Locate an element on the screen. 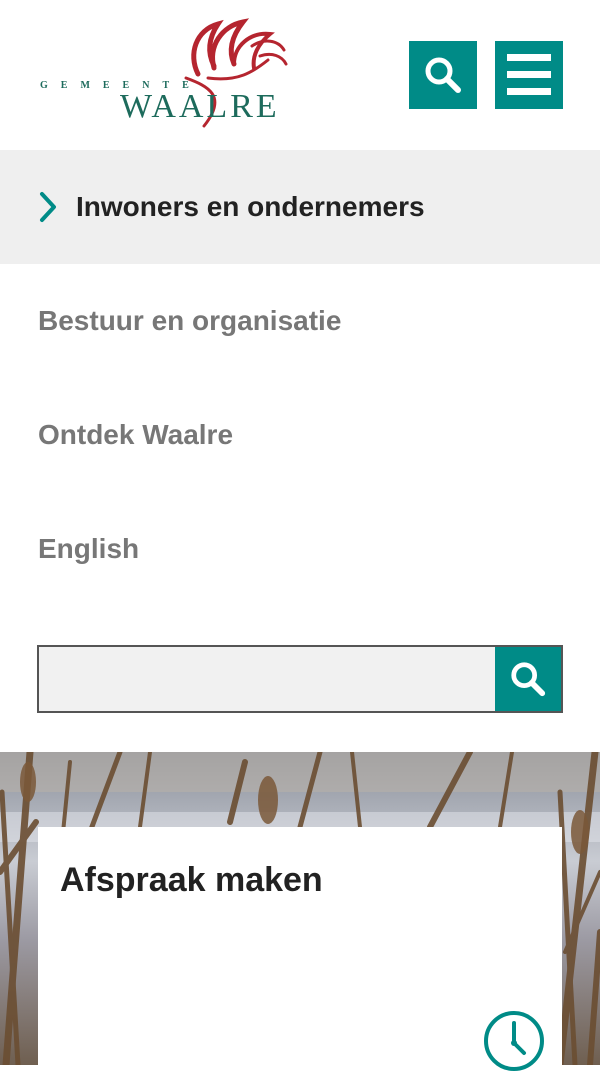 This screenshot has width=600, height=1078. site-header: GEMEENTE WAALRE is located at coordinates (300, 75).